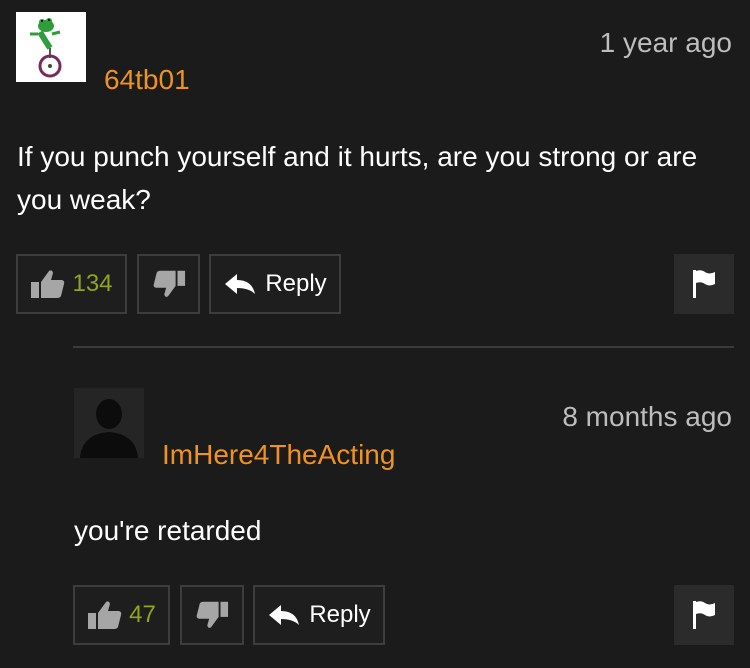  What do you see at coordinates (147, 80) in the screenshot?
I see `username: 64tb01` at bounding box center [147, 80].